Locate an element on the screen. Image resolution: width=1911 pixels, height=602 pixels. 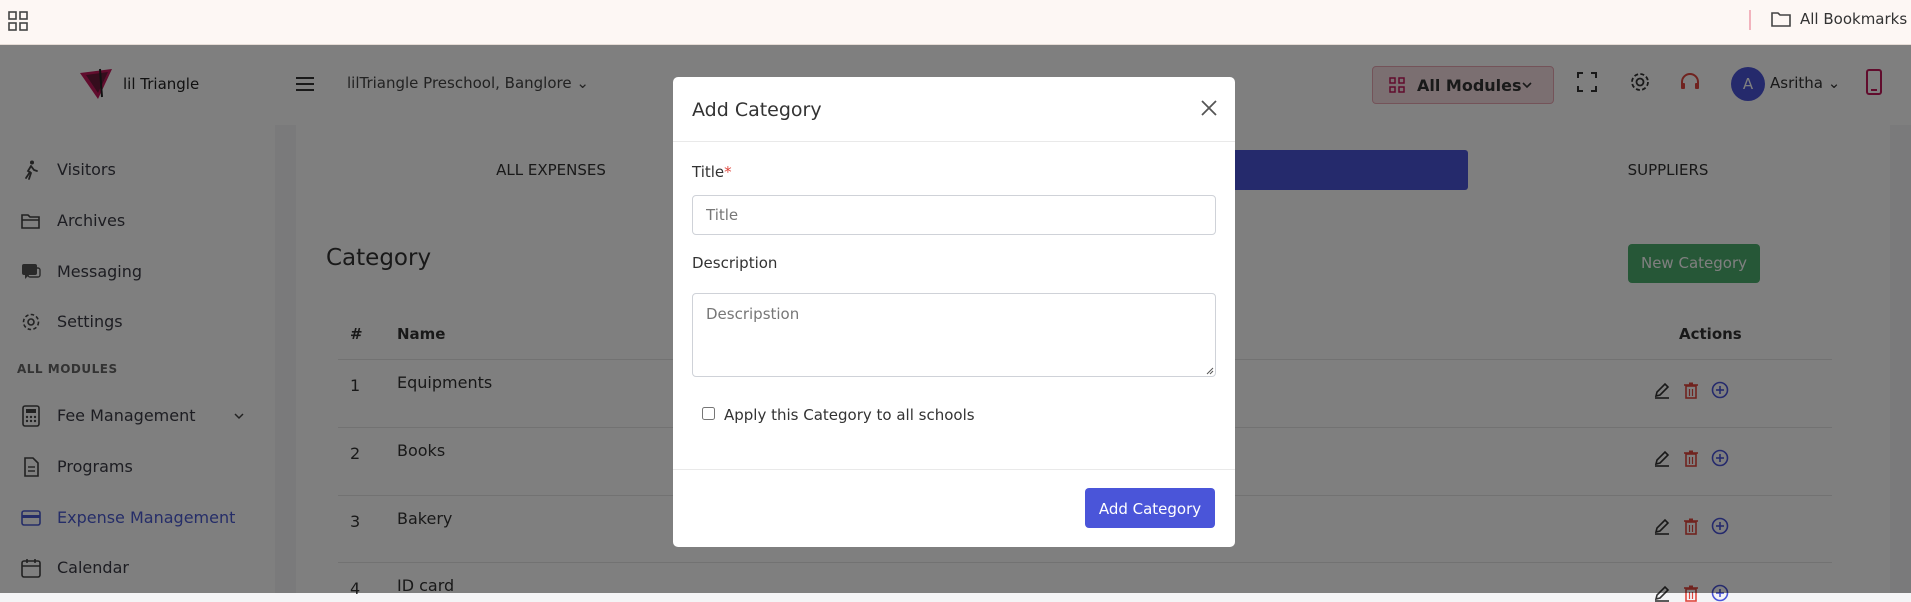
description-label: Description is located at coordinates (735, 263).